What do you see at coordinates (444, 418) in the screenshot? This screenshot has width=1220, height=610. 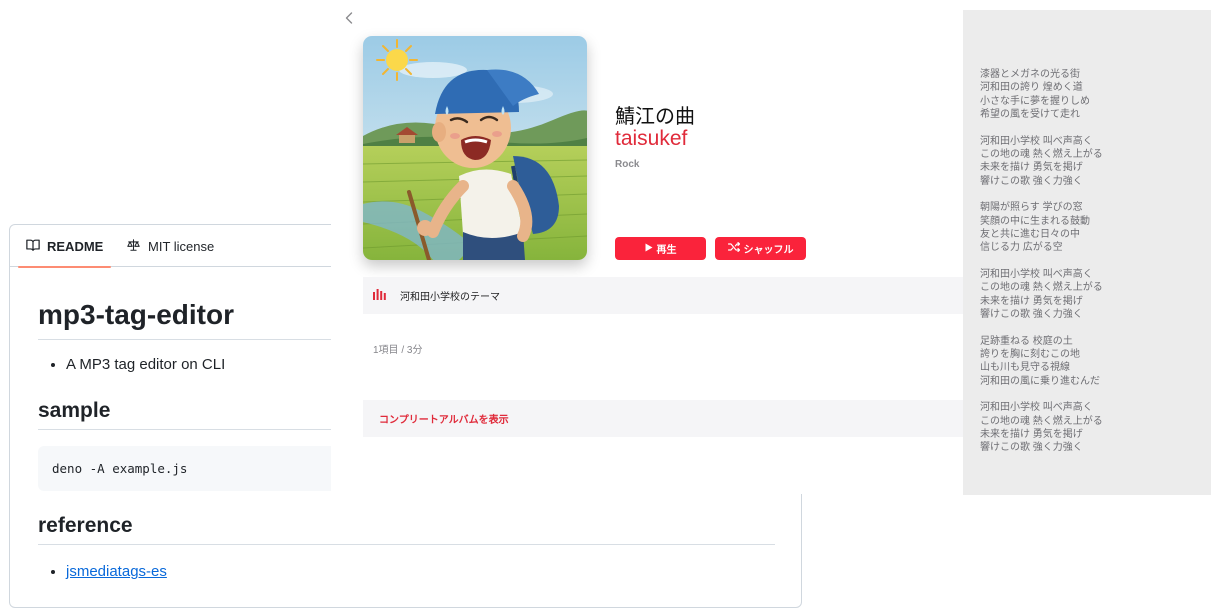 I see `complete-album-link: コンプリートアルバムを表示` at bounding box center [444, 418].